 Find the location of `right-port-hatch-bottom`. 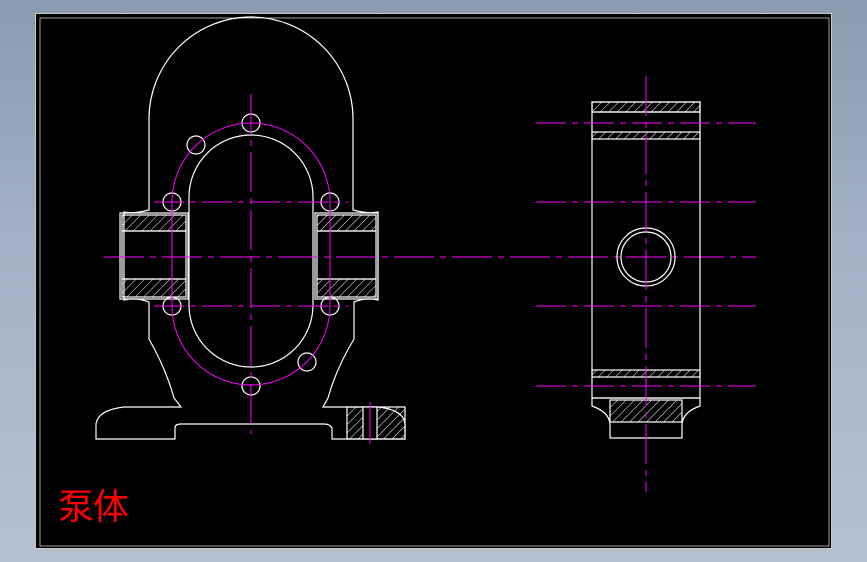

right-port-hatch-bottom is located at coordinates (346, 288).